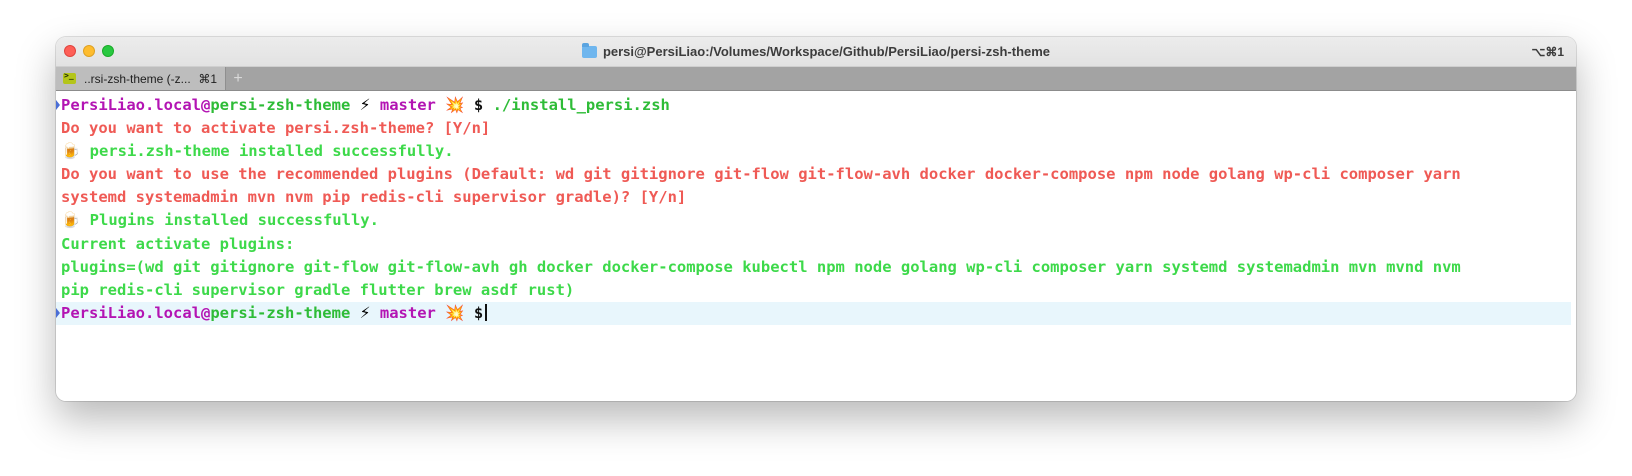 The height and width of the screenshot is (476, 1632). I want to click on tab-terminal: ..rsi-zsh-theme (-z... ⌘1, so click(141, 78).